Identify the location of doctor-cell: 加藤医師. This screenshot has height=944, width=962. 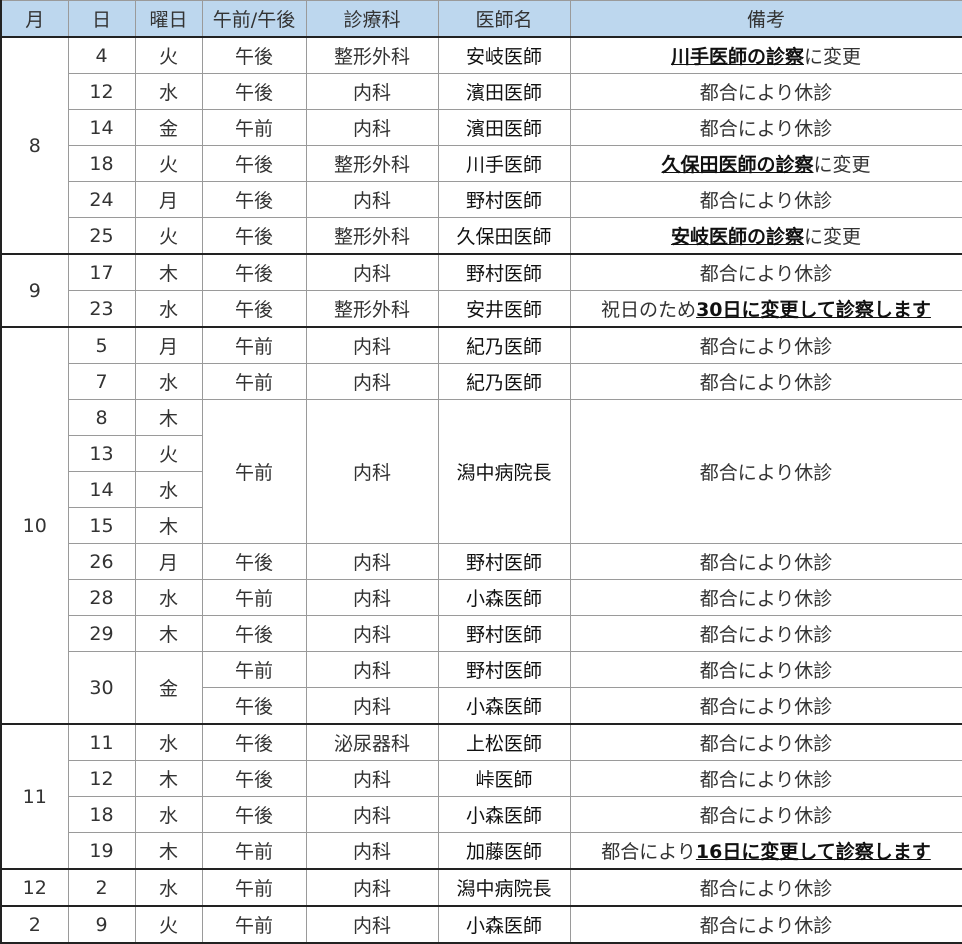
(504, 851).